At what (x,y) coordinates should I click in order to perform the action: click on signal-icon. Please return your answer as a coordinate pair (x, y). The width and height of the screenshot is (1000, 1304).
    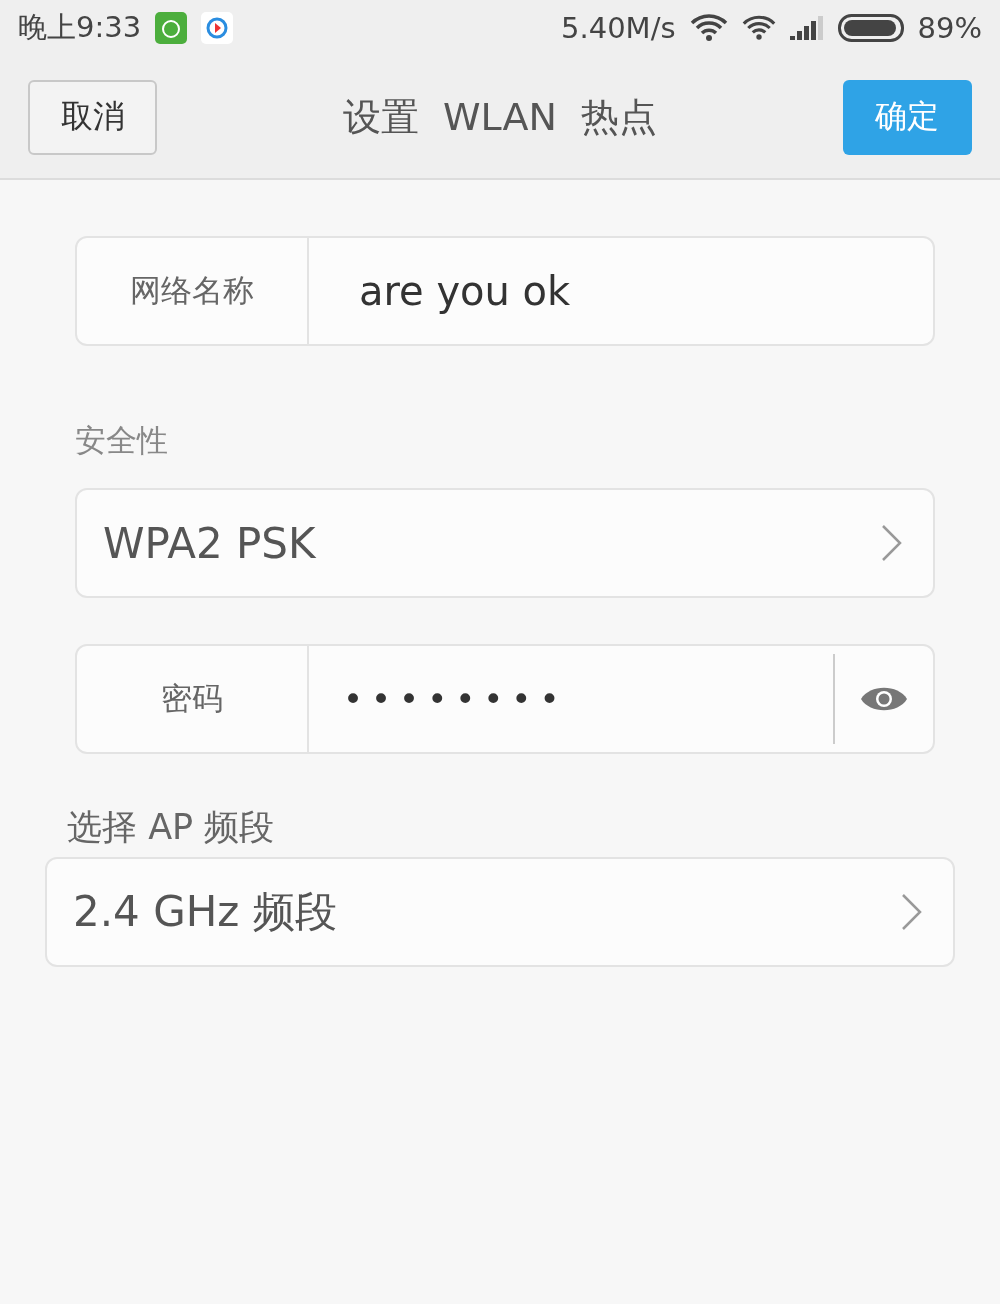
    Looking at the image, I should click on (806, 28).